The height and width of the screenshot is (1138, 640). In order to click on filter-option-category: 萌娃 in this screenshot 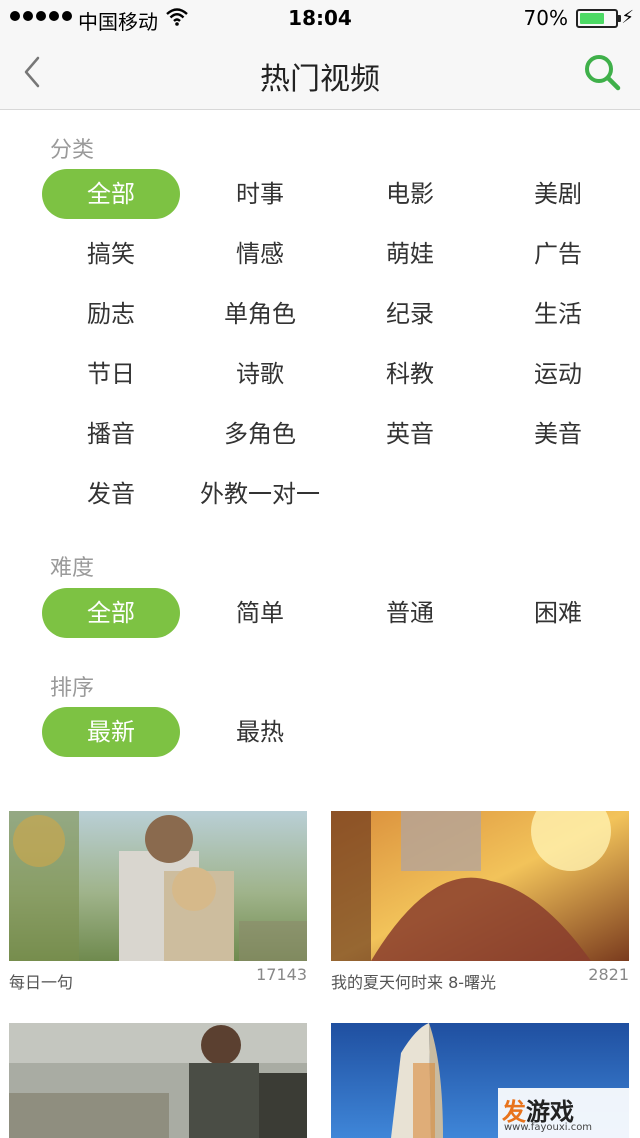, I will do `click(410, 254)`.